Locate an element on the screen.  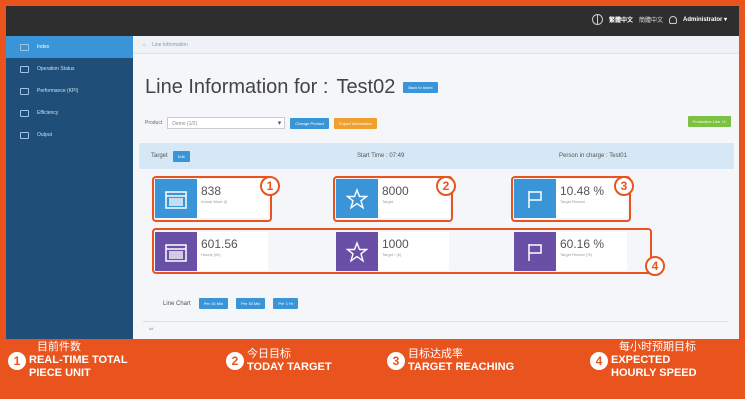
sidebar-item-label: Output is located at coordinates (45, 135).